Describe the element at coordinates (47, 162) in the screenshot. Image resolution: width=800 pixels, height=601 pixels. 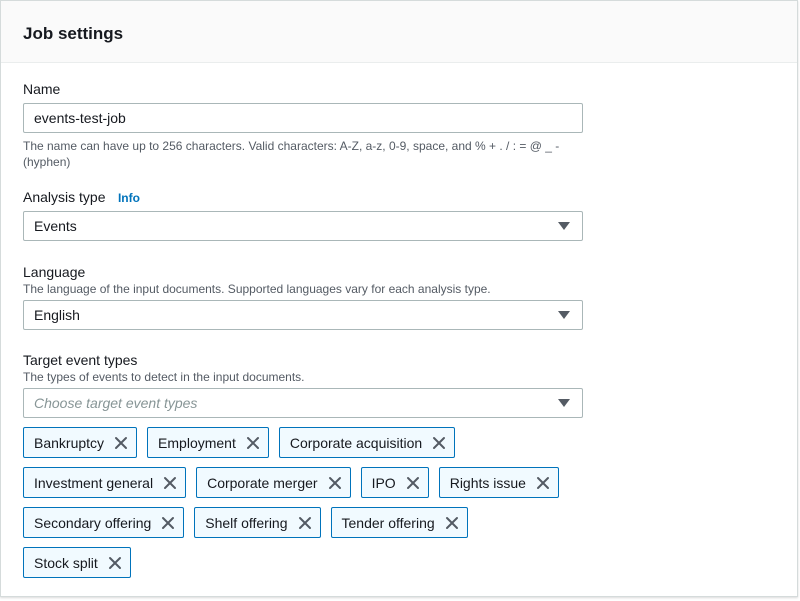
I see `name-constraint-line-2: (hyphen)` at that location.